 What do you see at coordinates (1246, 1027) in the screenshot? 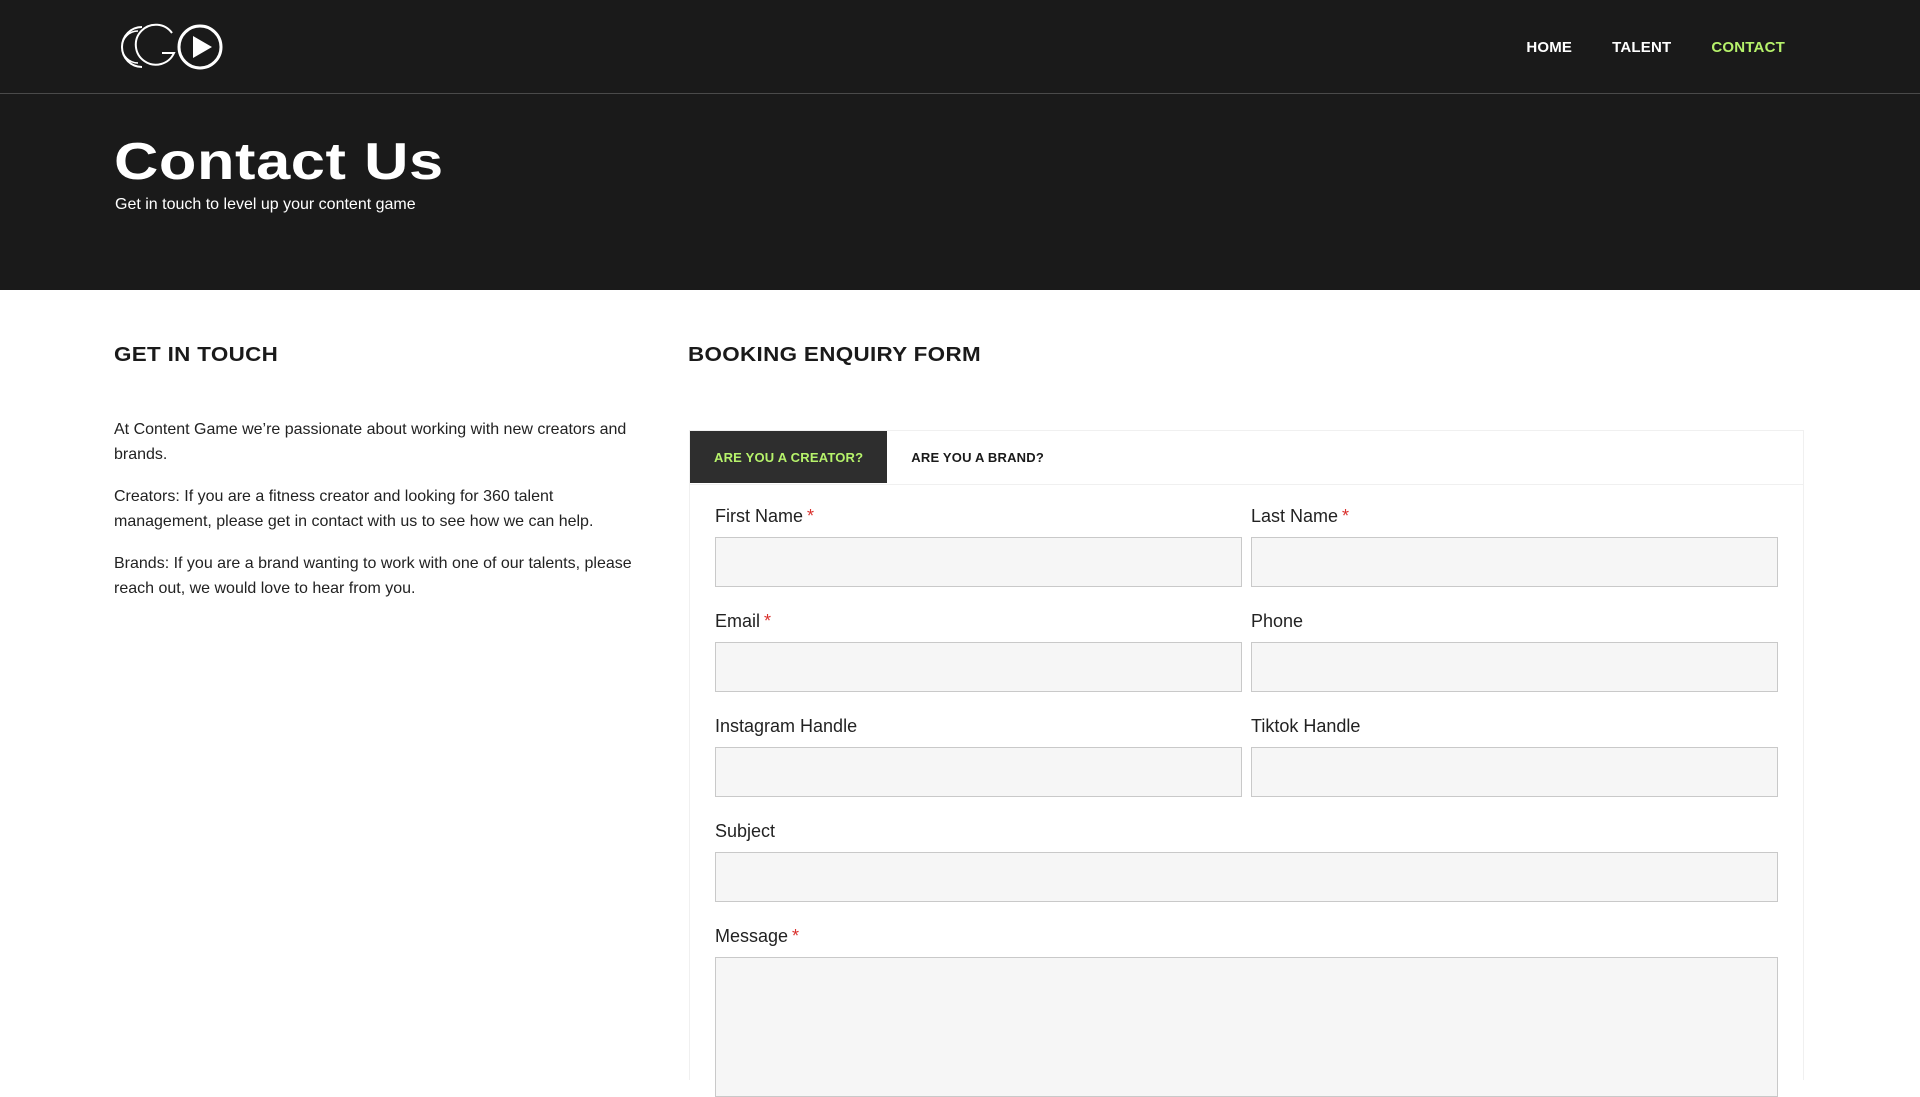
I see `message-textarea` at bounding box center [1246, 1027].